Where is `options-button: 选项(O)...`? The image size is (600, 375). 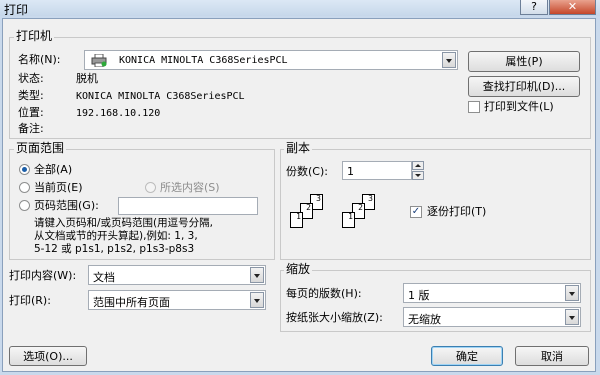 options-button: 选项(O)... is located at coordinates (48, 356).